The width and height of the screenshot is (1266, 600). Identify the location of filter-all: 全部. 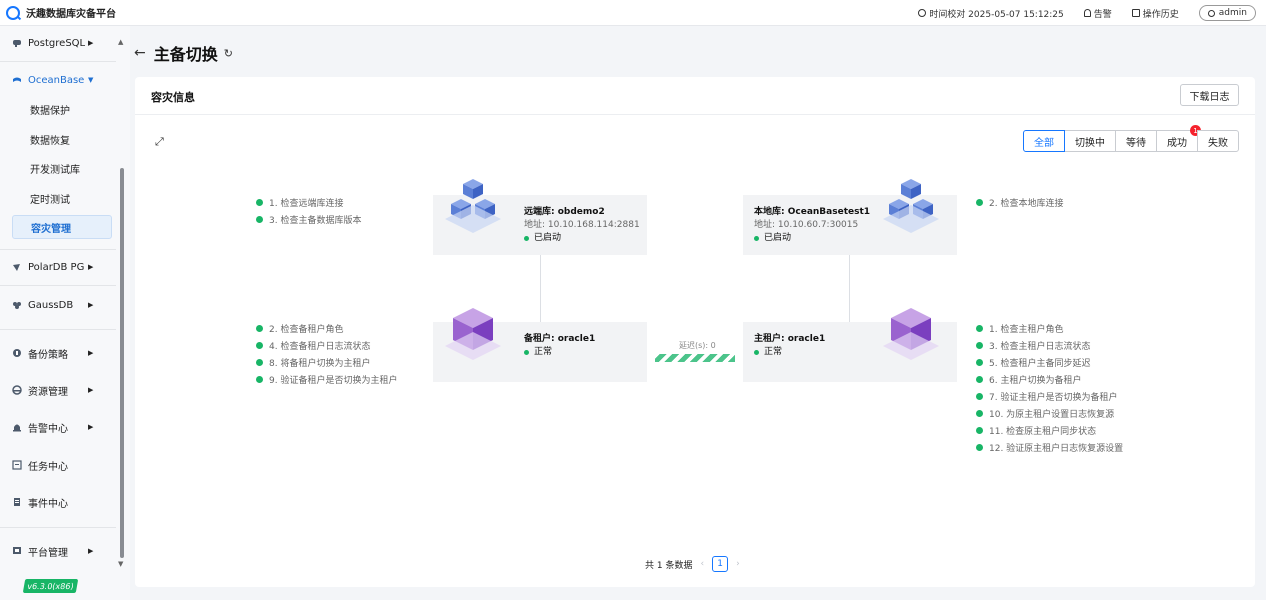
(1044, 141).